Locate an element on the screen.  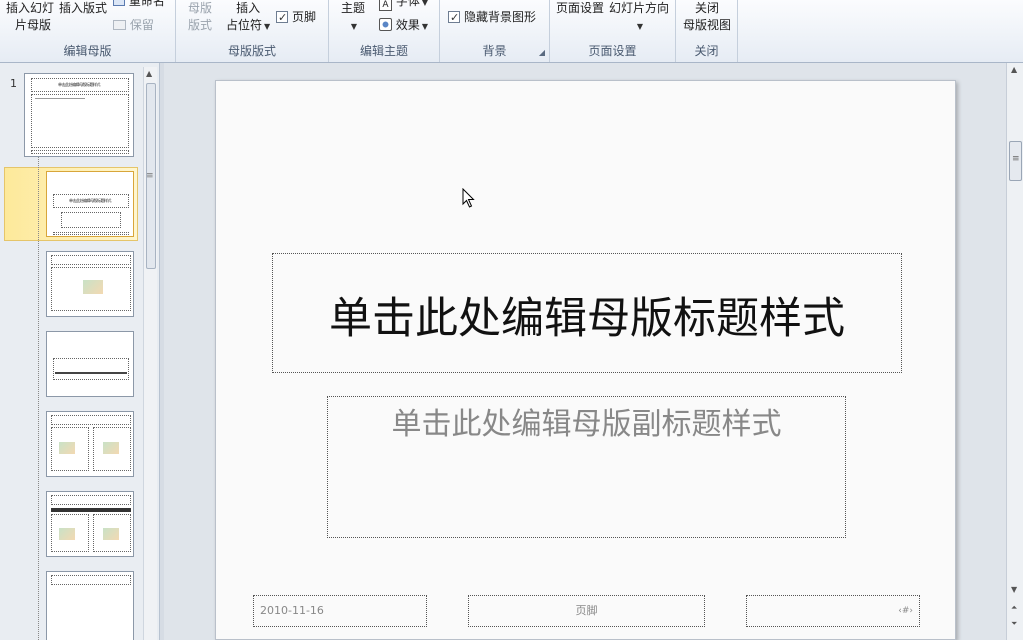
insert-slide-master-button: 插入幻灯 片母版 is located at coordinates (30, 17).